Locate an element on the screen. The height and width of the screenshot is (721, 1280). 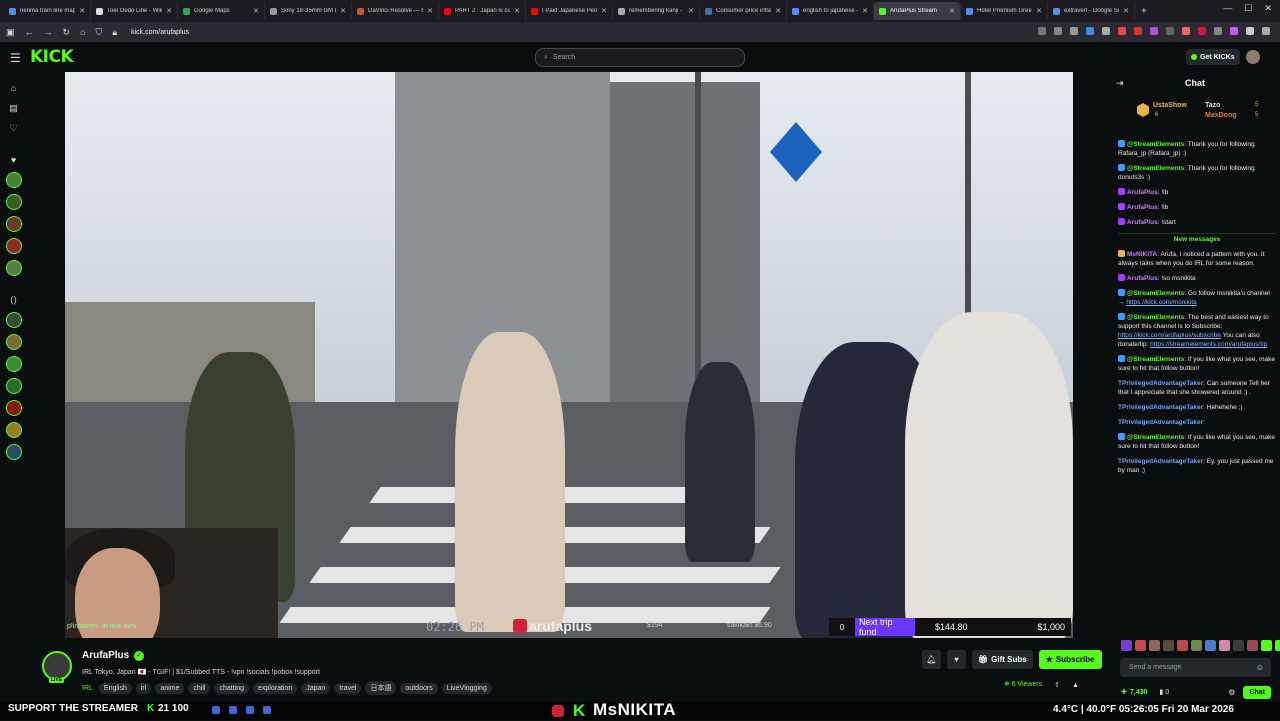
back-icon: ← is located at coordinates (29, 32).